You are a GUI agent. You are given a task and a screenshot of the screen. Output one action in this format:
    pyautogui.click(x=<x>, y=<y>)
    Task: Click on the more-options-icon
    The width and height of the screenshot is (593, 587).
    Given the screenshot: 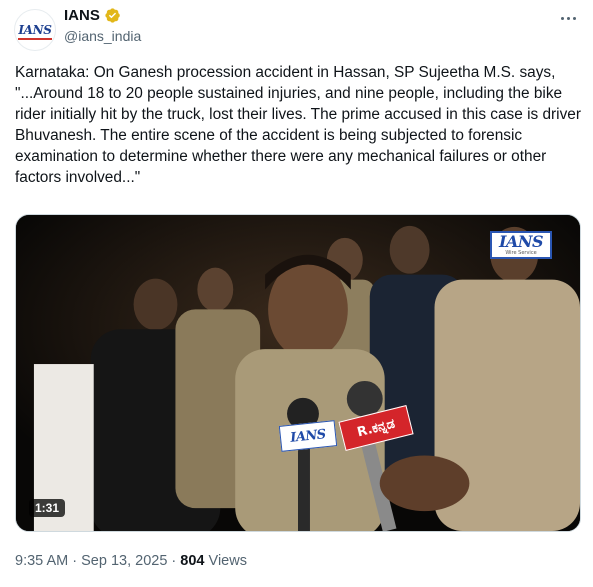 What is the action you would take?
    pyautogui.click(x=562, y=18)
    